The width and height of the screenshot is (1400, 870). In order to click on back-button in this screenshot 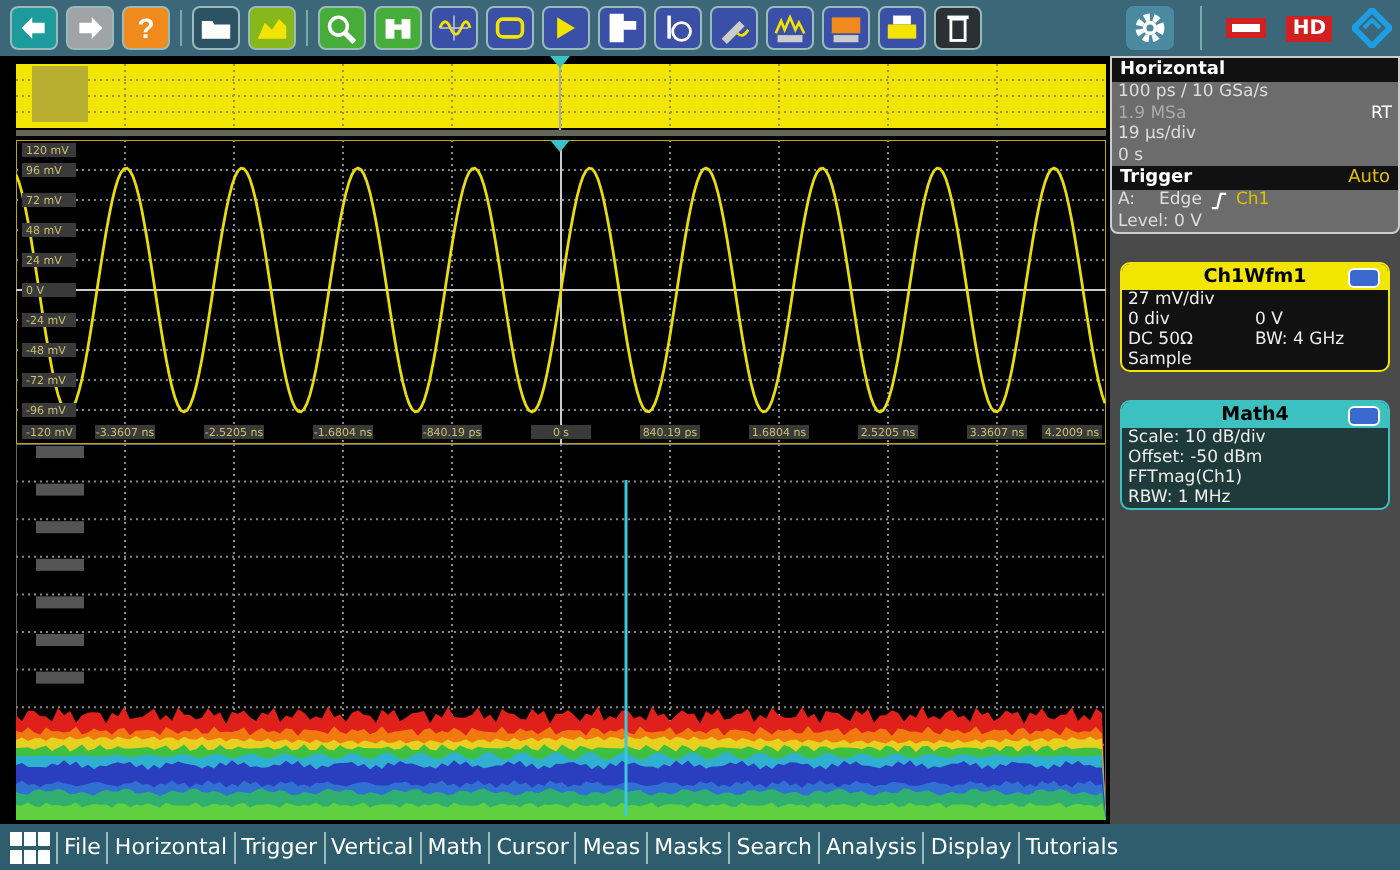, I will do `click(34, 28)`.